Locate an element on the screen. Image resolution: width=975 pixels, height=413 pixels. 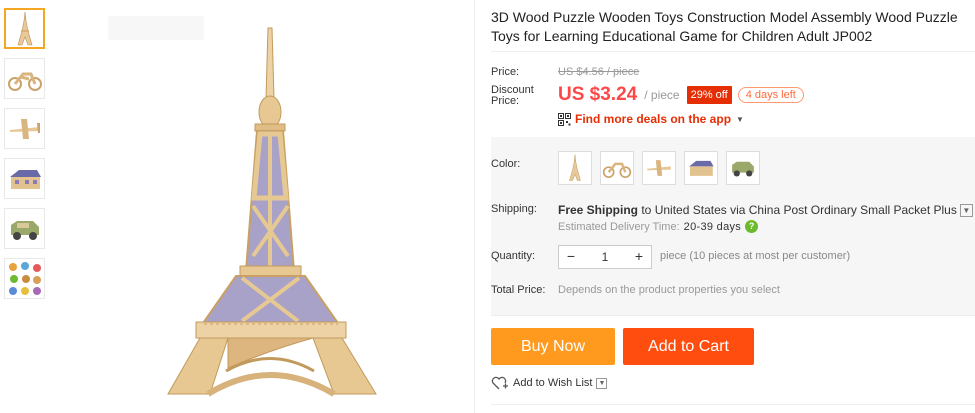
color-option-house is located at coordinates (701, 168).